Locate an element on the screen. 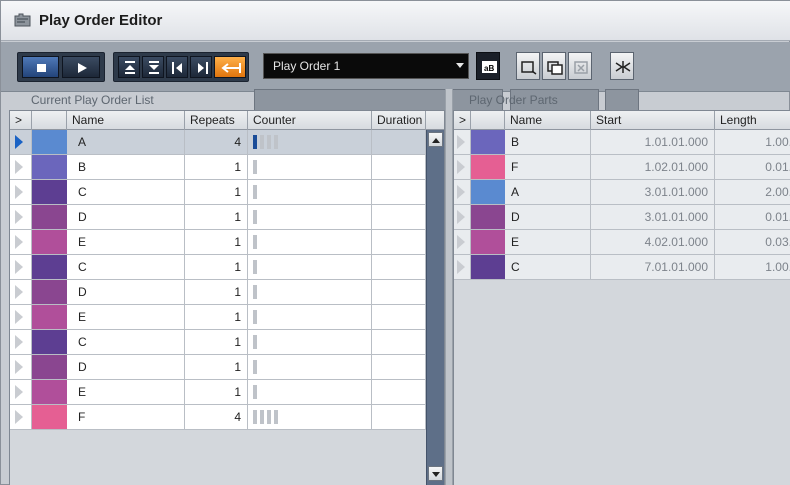 The image size is (790, 485). panel-splitter is located at coordinates (449, 287).